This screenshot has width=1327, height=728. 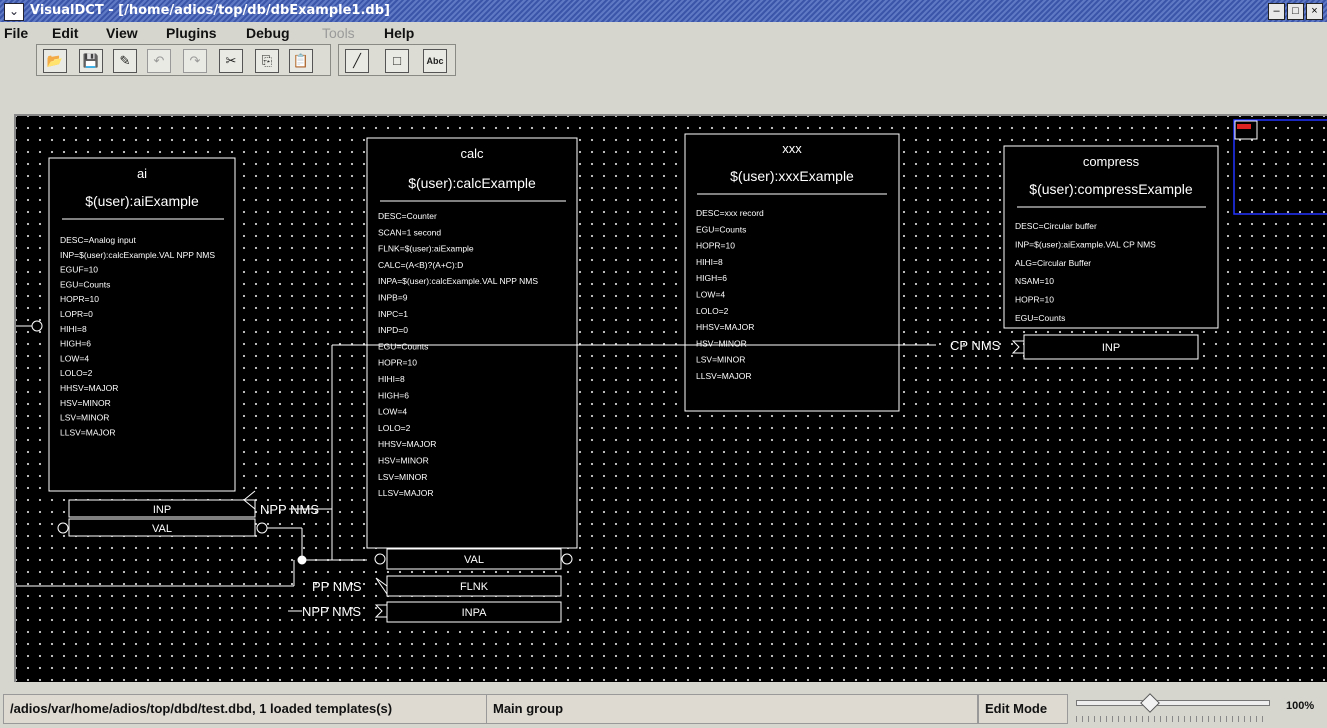 What do you see at coordinates (1034, 281) in the screenshot?
I see `record-field: NSAM=10` at bounding box center [1034, 281].